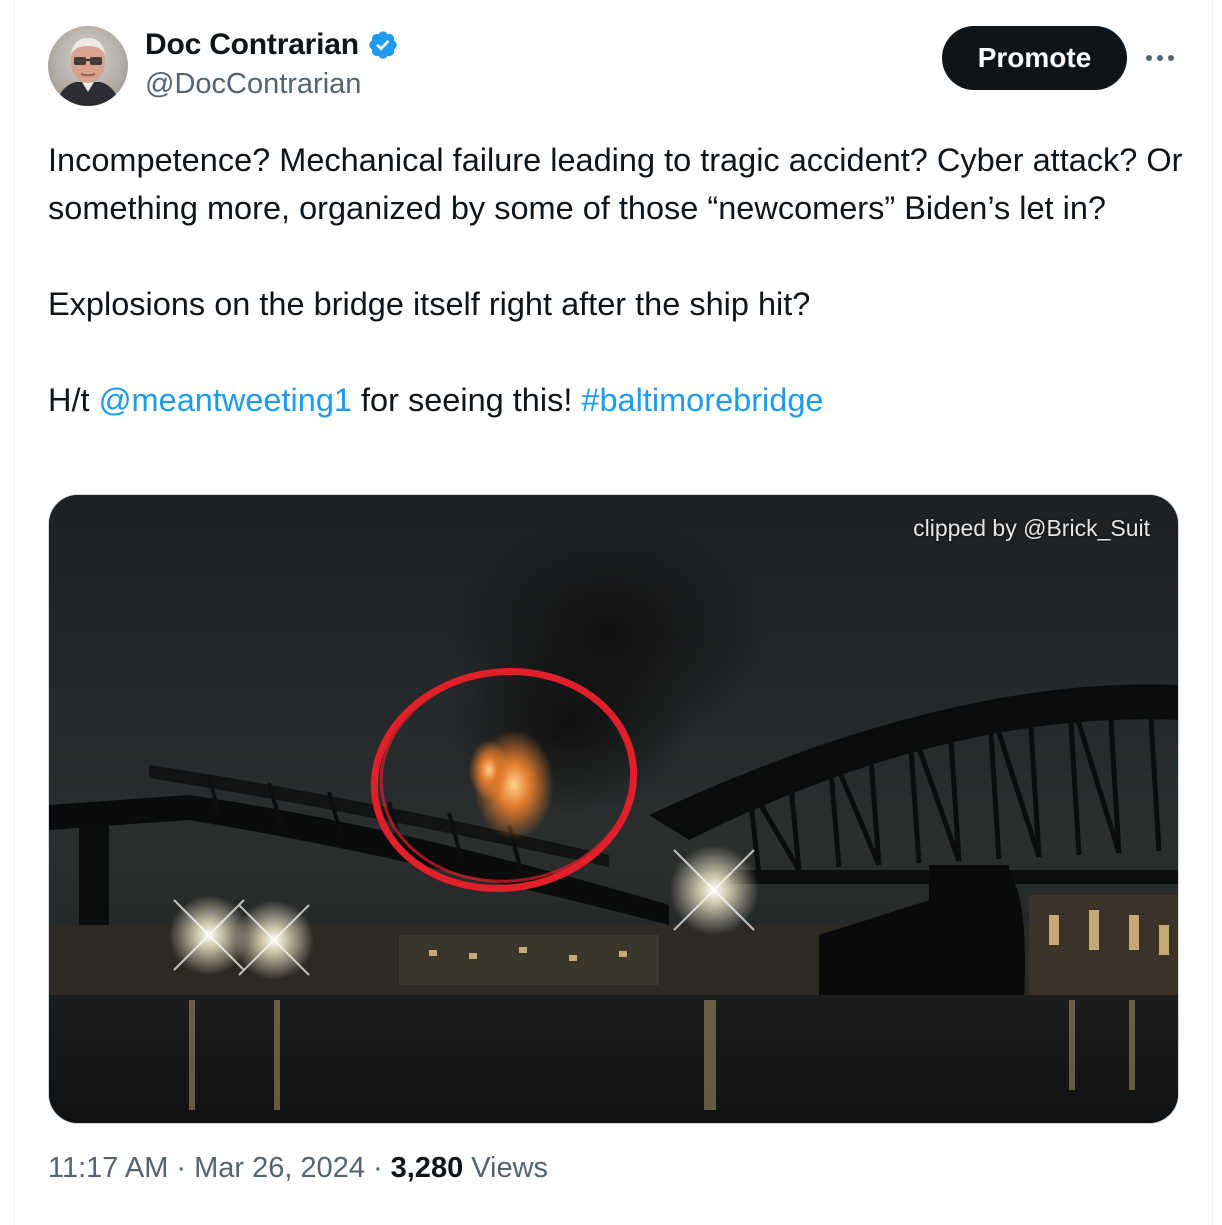 The width and height of the screenshot is (1222, 1225). Describe the element at coordinates (14, 612) in the screenshot. I see `left-border` at that location.